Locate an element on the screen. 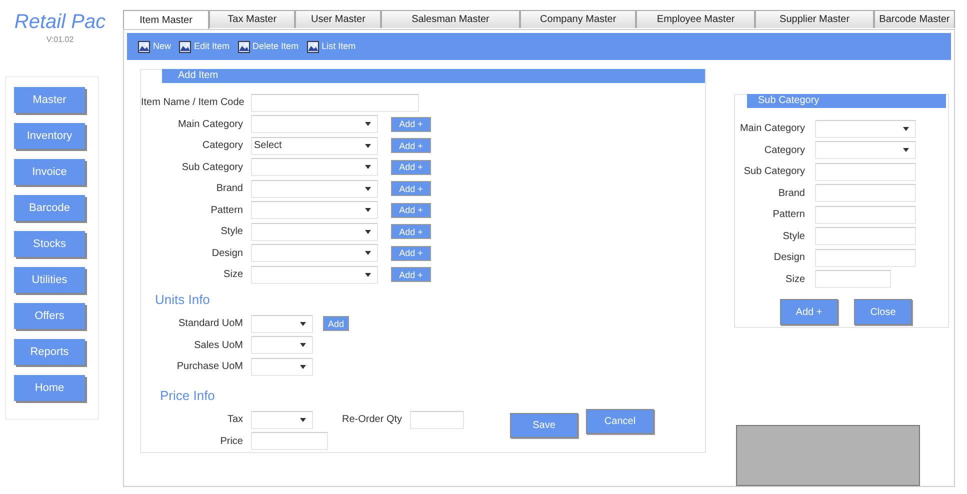  field-label: Tax is located at coordinates (235, 420).